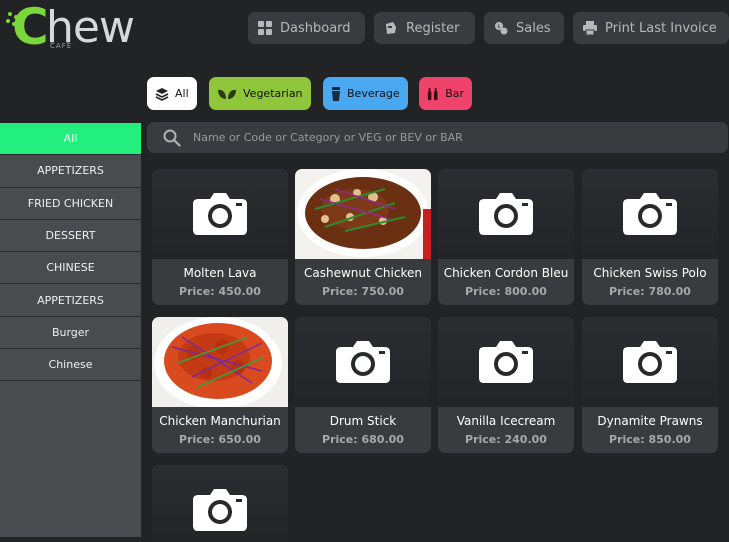 This screenshot has height=542, width=729. I want to click on filter-bar: Bar, so click(445, 93).